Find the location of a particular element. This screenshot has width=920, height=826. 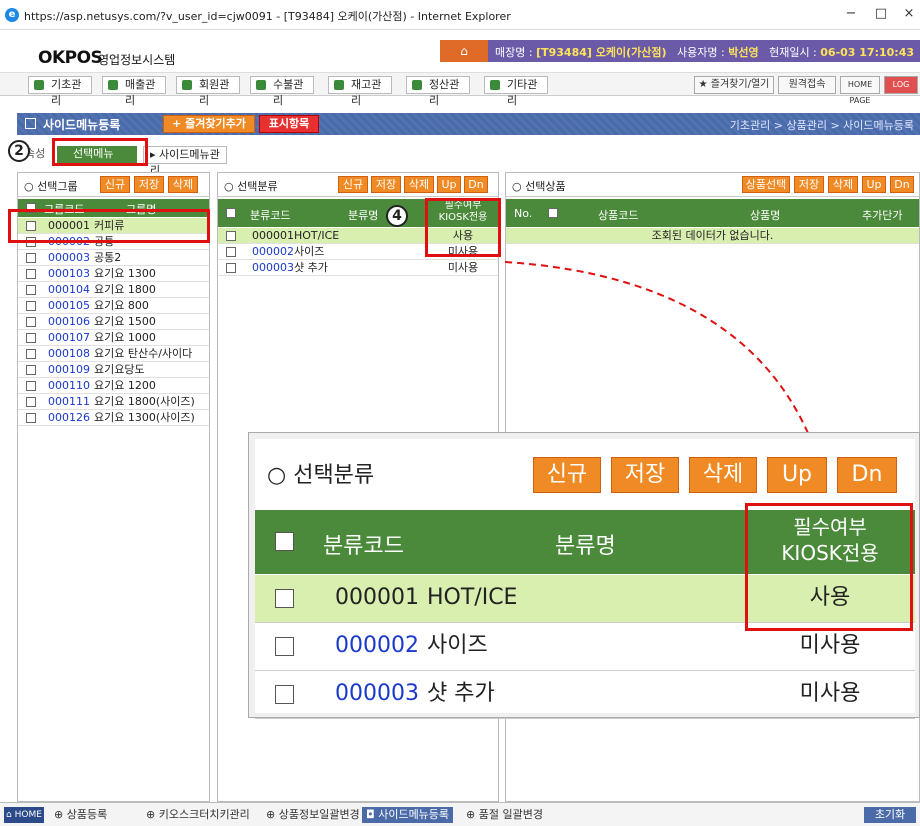

task-side-menu-register: ◘ 사이드메뉴등록 is located at coordinates (408, 815).